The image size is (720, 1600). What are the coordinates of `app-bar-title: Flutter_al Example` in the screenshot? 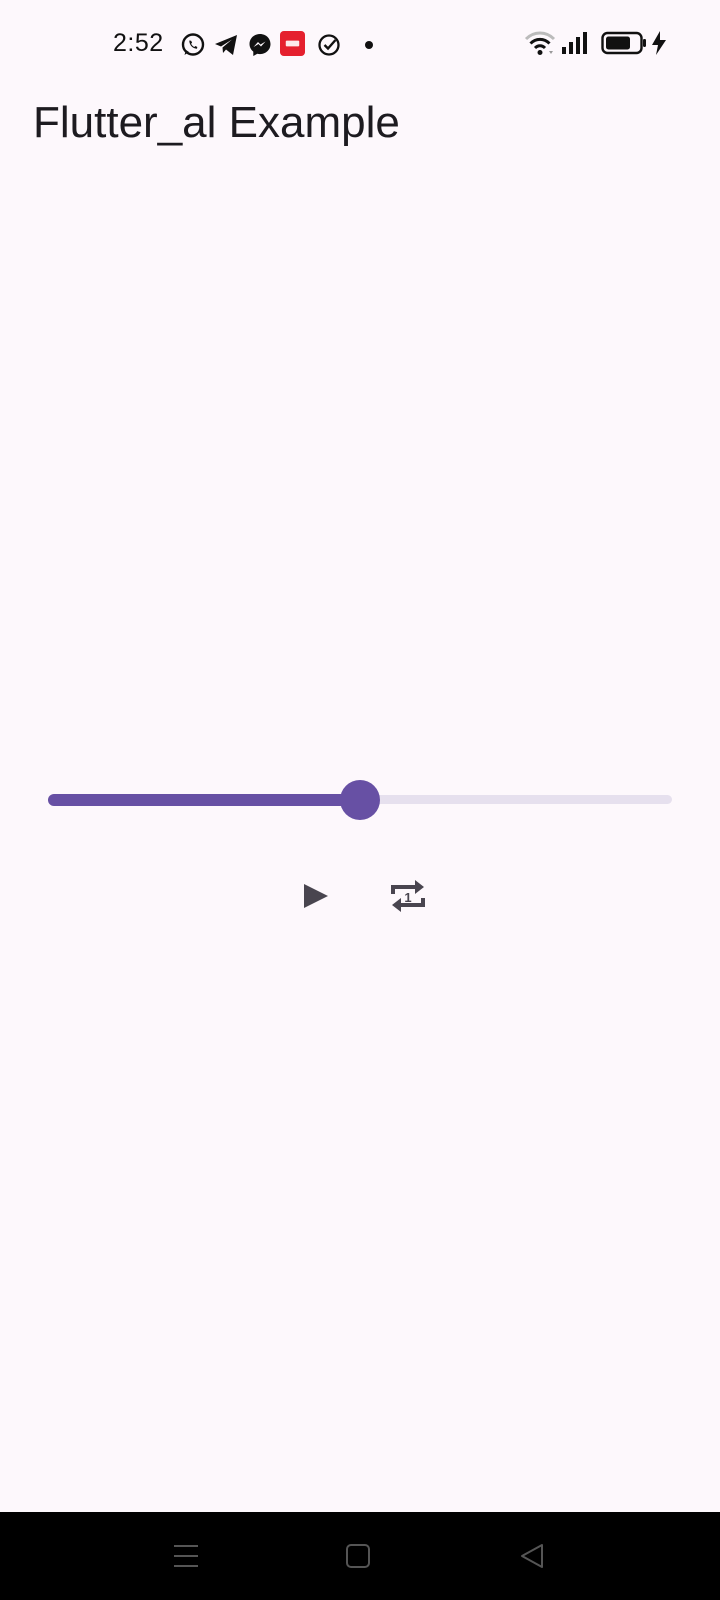 It's located at (216, 122).